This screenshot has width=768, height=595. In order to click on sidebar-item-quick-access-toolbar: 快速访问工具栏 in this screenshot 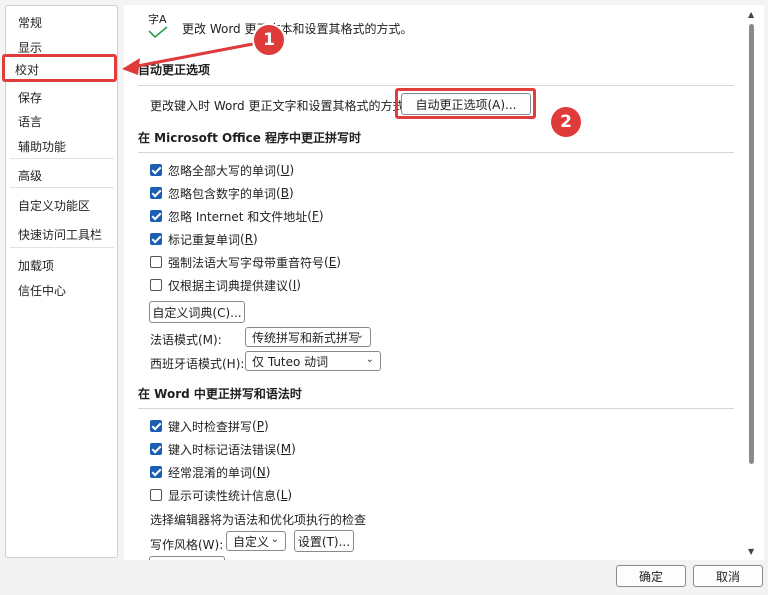, I will do `click(60, 234)`.